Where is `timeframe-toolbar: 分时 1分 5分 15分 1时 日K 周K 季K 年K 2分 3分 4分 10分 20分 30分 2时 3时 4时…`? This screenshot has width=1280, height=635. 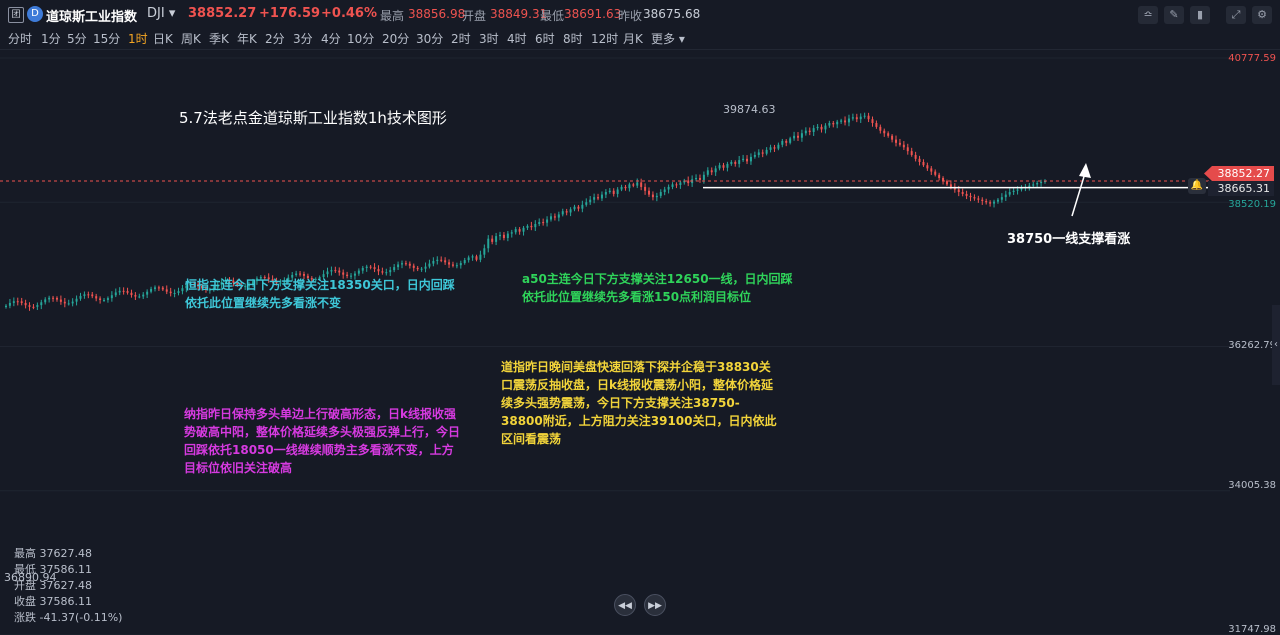
timeframe-toolbar: 分时 1分 5分 15分 1时 日K 周K 季K 年K 2分 3分 4分 10分 20分 30分 2时 3时 4时… is located at coordinates (640, 38).